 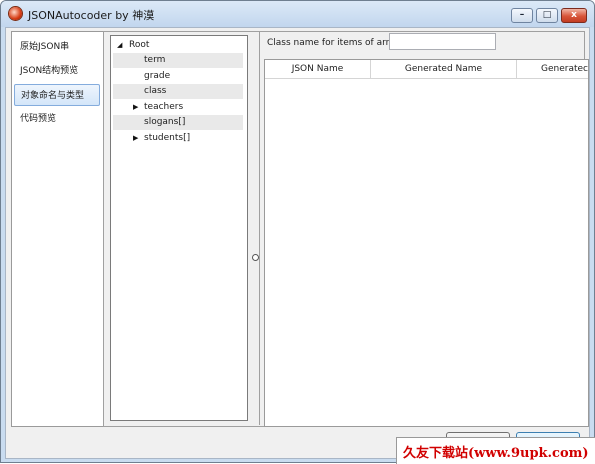 I want to click on app-logo-icon, so click(x=15, y=13).